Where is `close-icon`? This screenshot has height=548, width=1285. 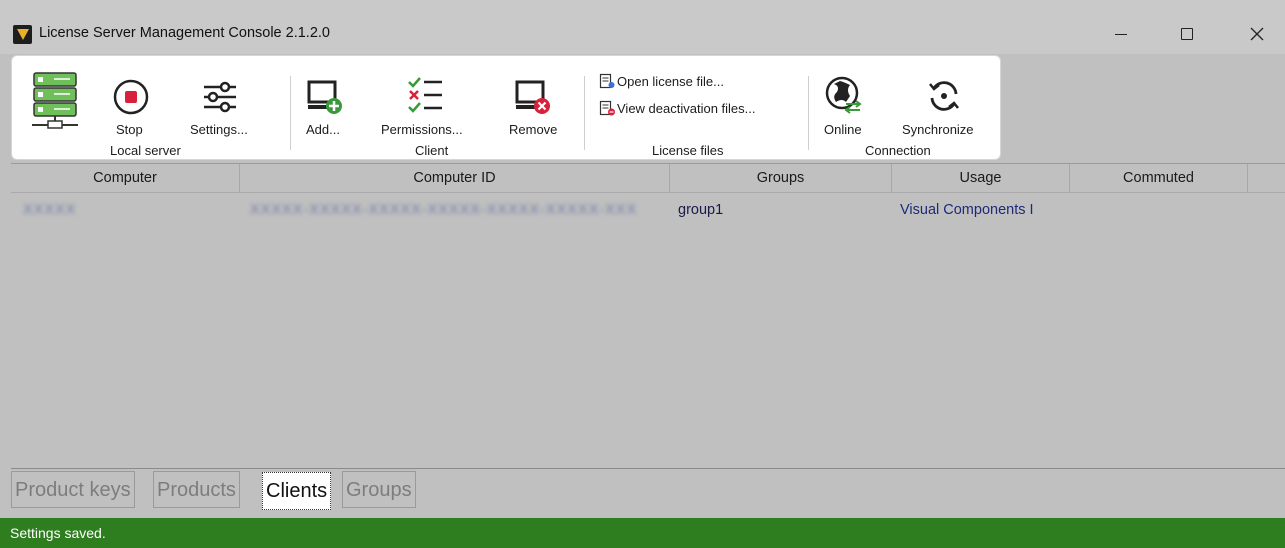
close-icon is located at coordinates (1257, 34).